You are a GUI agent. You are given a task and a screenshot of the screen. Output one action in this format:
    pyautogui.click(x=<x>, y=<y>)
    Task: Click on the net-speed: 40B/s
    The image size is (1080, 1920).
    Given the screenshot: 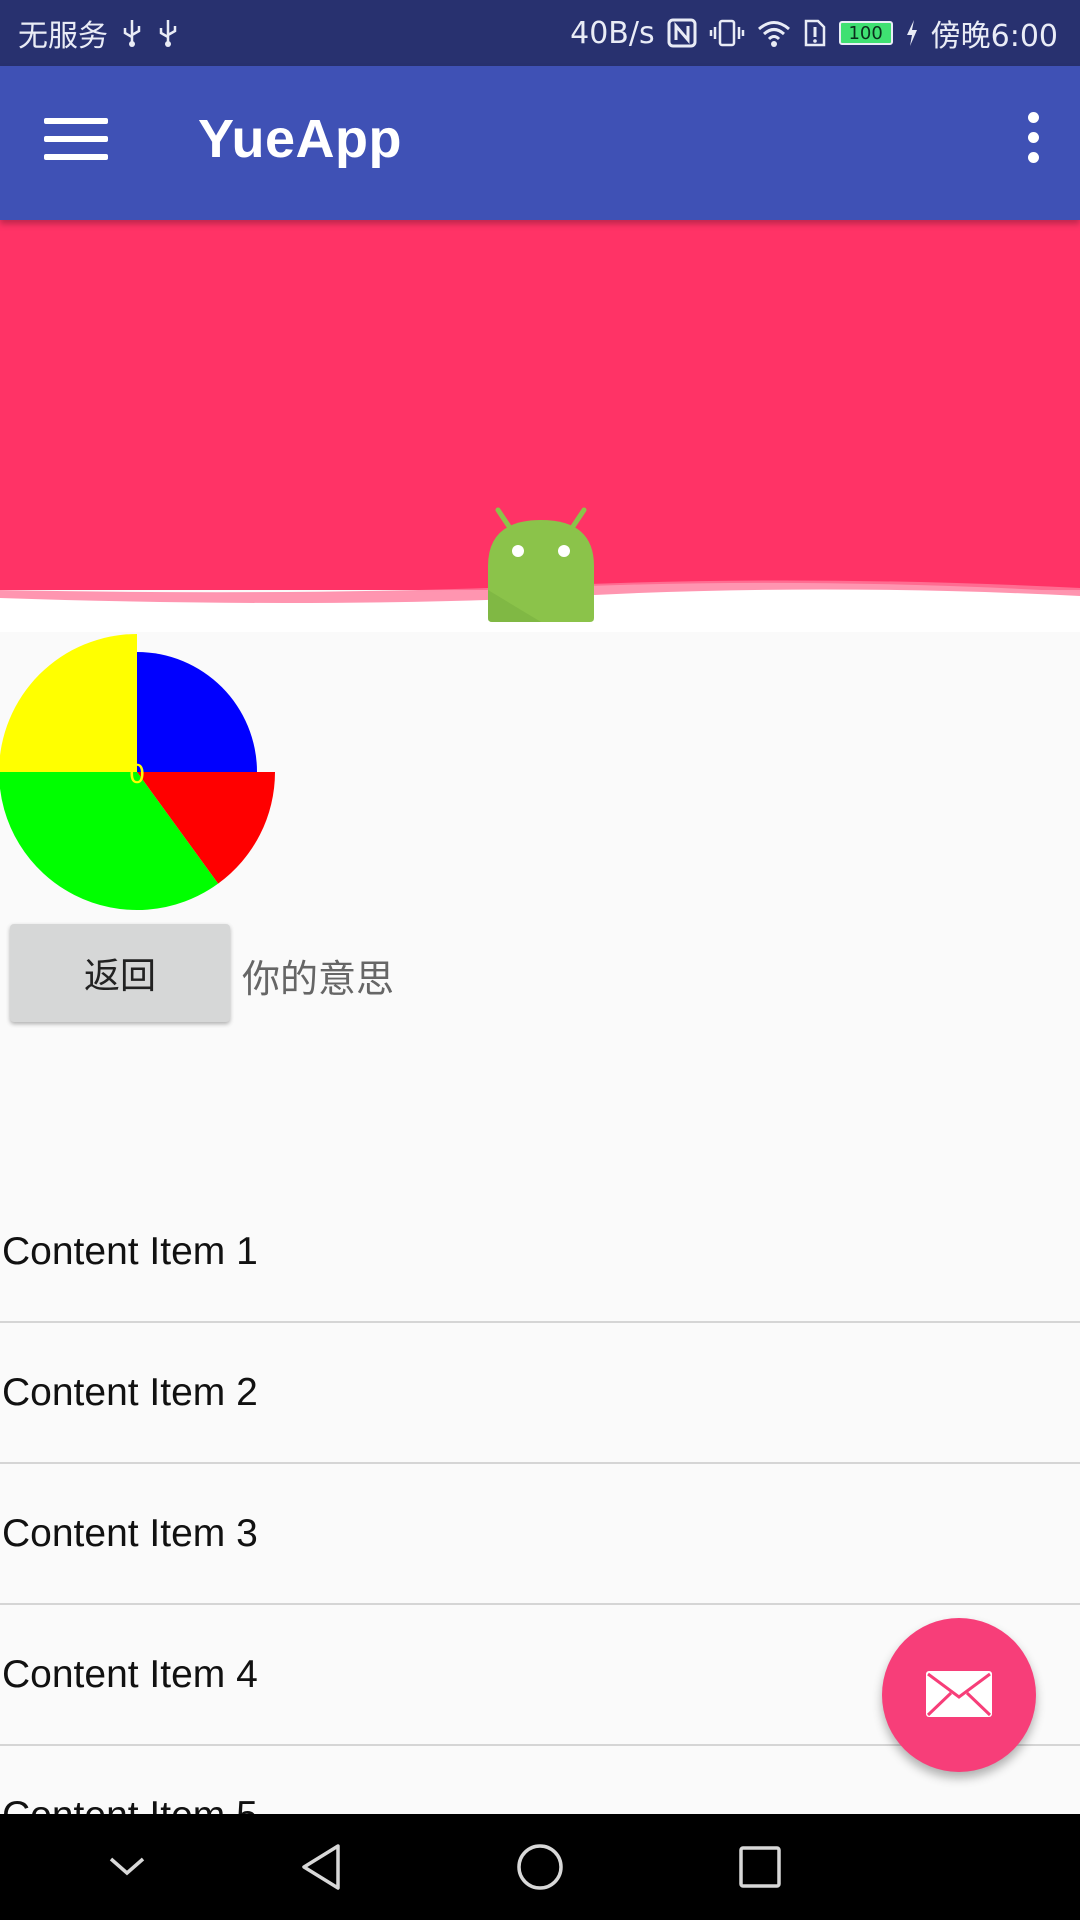 What is the action you would take?
    pyautogui.click(x=612, y=33)
    